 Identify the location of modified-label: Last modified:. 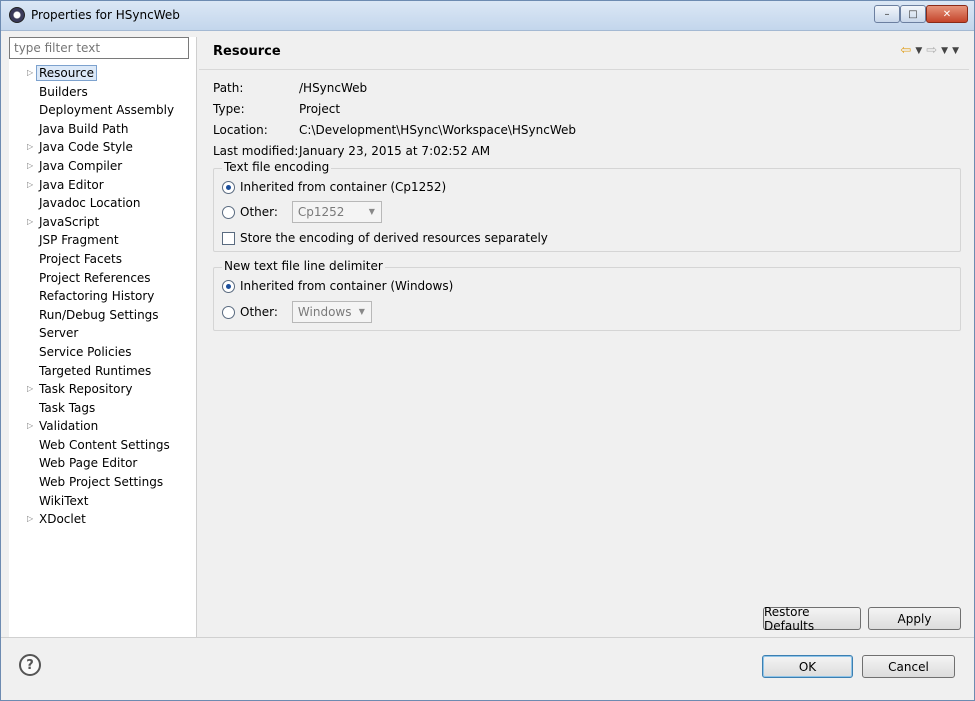
(256, 151).